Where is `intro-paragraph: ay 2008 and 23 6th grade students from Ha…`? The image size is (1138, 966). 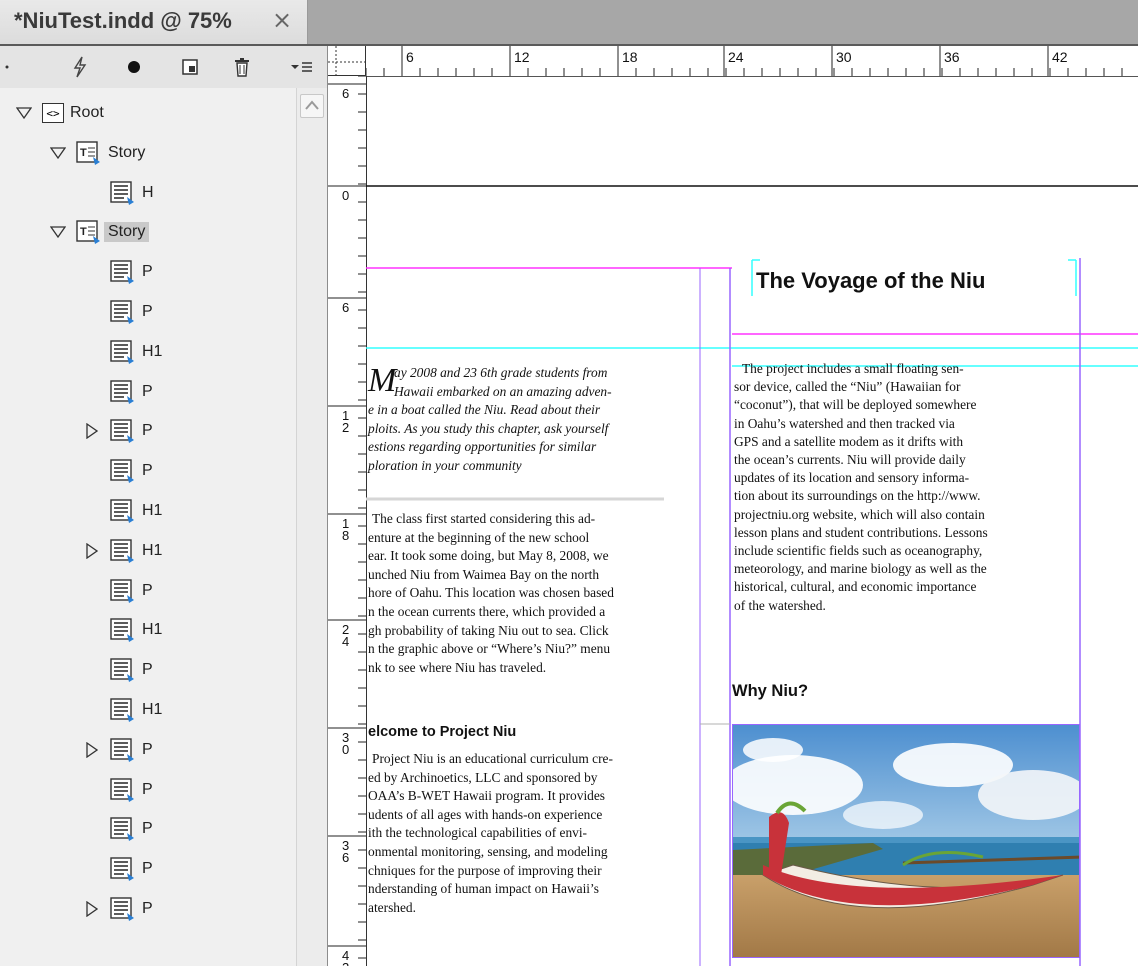
intro-paragraph: ay 2008 and 23 6th grade students from Ha… is located at coordinates (518, 420).